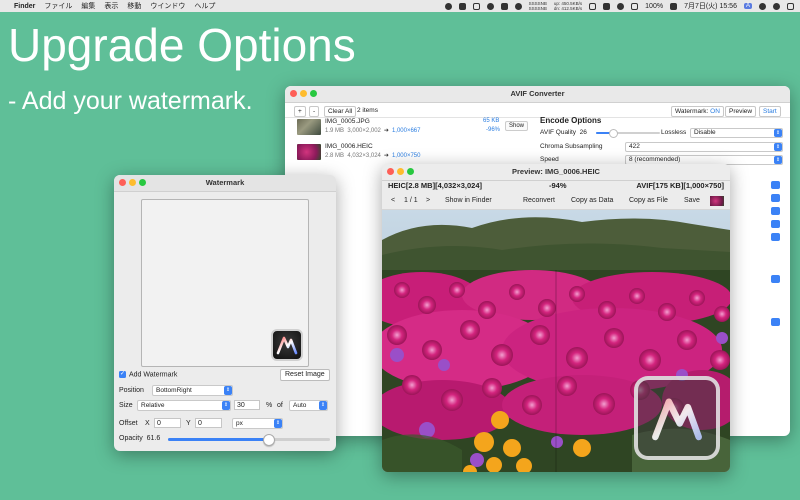  I want to click on prev-page-button: <, so click(393, 200).